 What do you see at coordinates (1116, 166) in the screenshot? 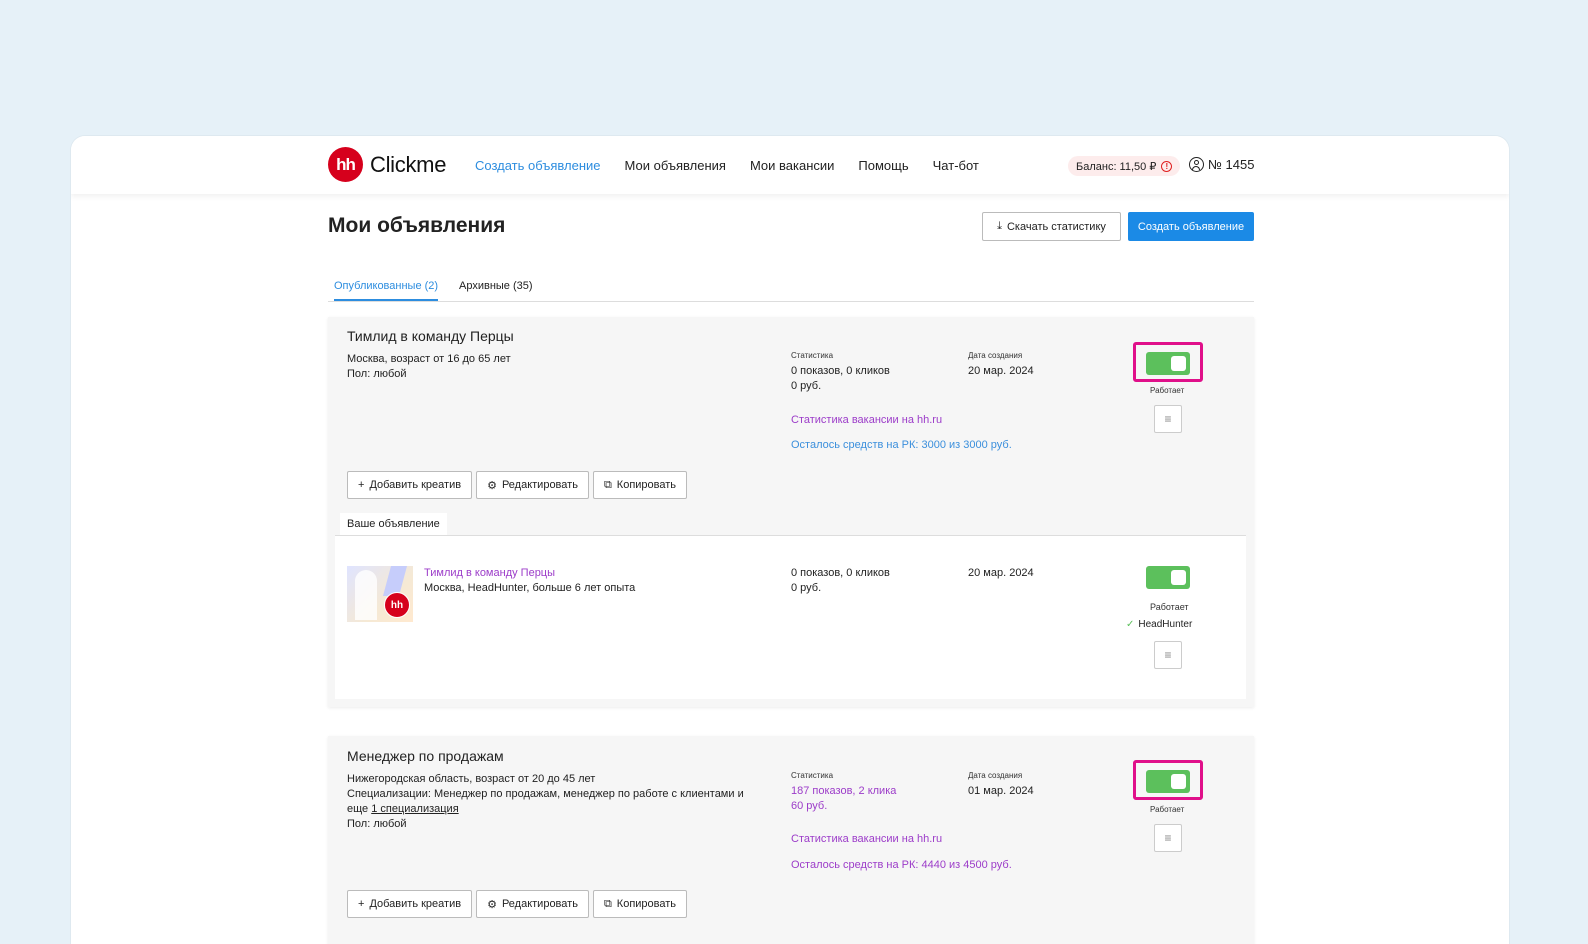
I see `balance-text: Баланс: 11,50 ₽` at bounding box center [1116, 166].